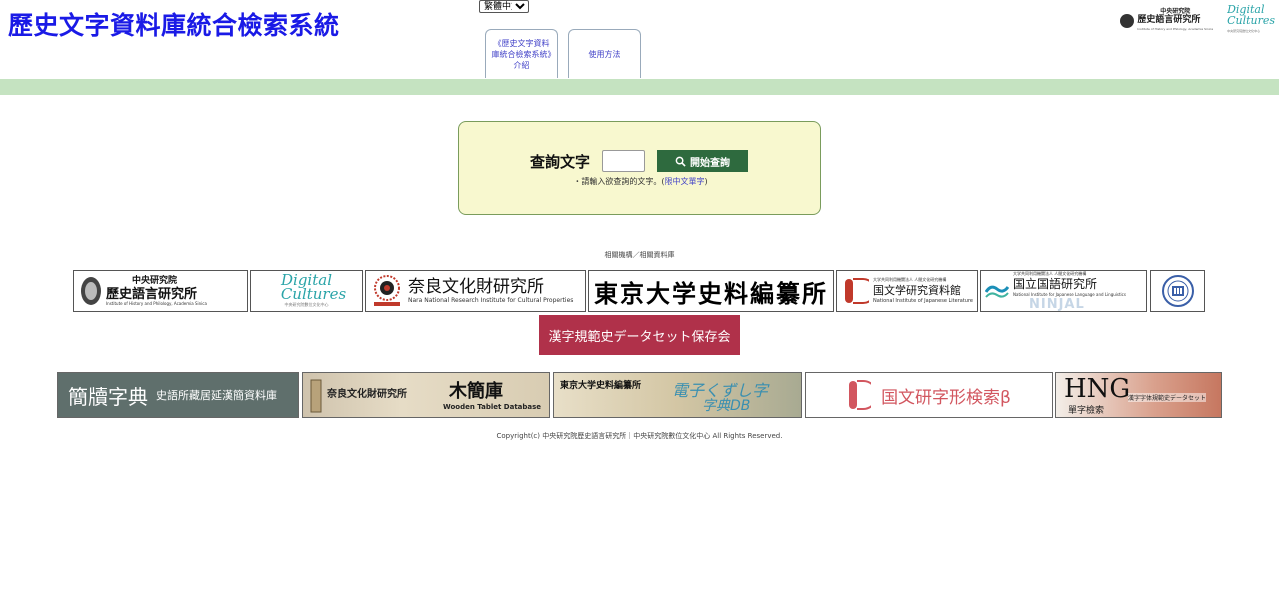 Image resolution: width=1279 pixels, height=607 pixels. I want to click on tab-introduction: 《歷史文字資料庫統合檢索系統》介紹, so click(521, 53).